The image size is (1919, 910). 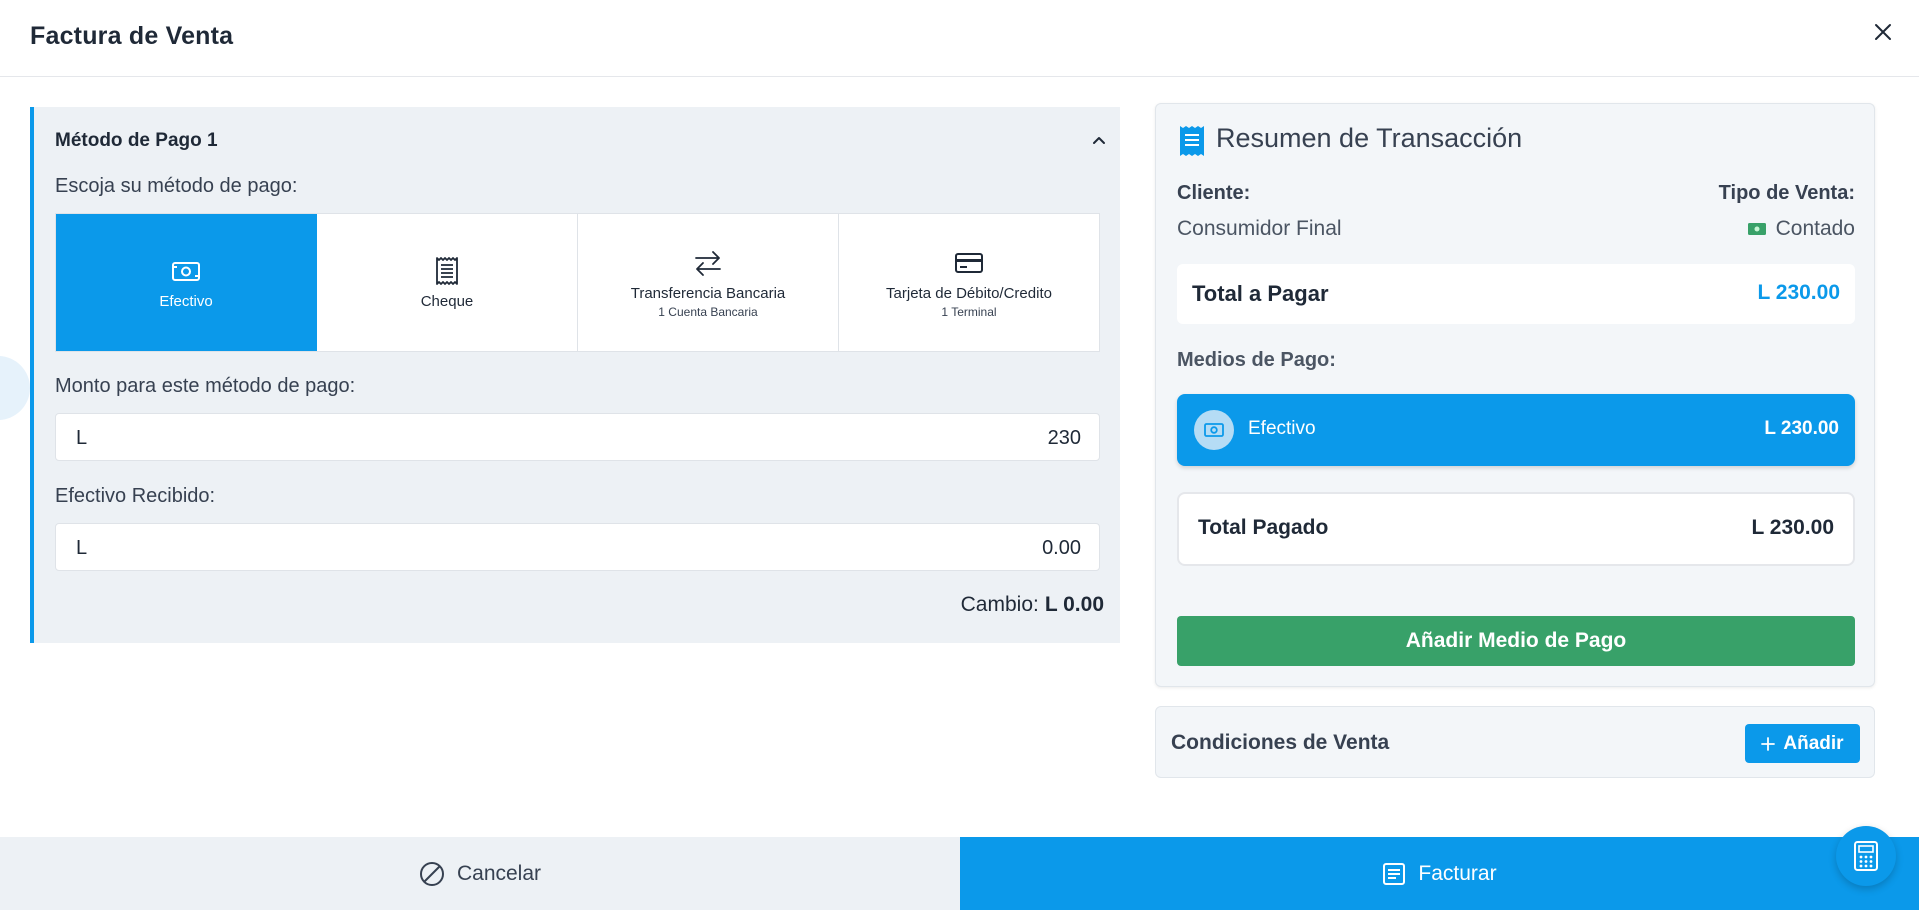 I want to click on change-display: Cambio: L 0.00, so click(x=1032, y=605).